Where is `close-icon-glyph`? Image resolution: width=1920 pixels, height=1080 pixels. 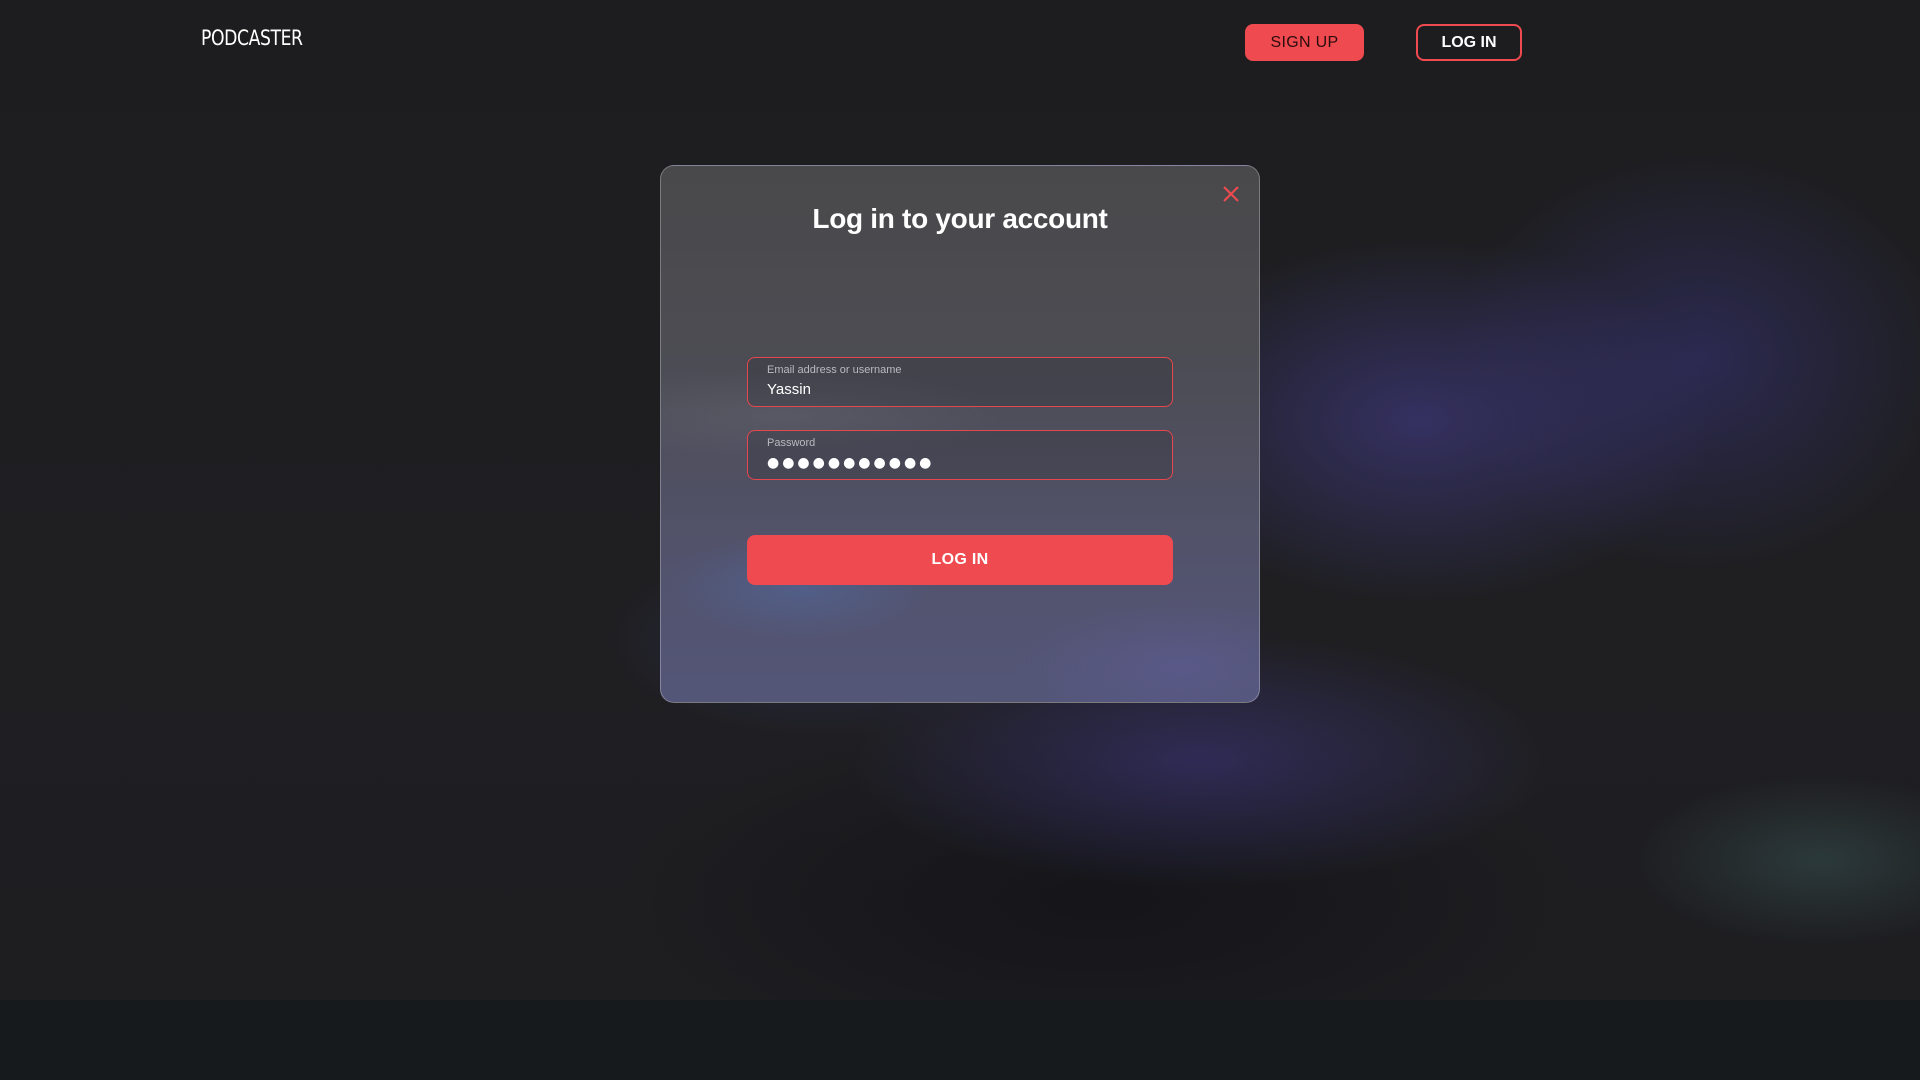
close-icon-glyph is located at coordinates (1231, 194).